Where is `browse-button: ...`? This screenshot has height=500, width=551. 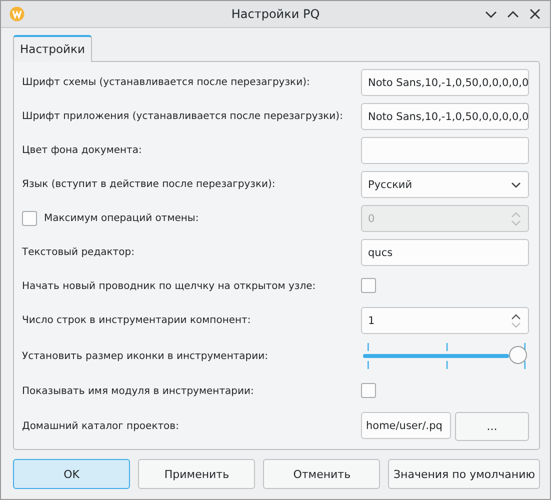
browse-button: ... is located at coordinates (492, 426).